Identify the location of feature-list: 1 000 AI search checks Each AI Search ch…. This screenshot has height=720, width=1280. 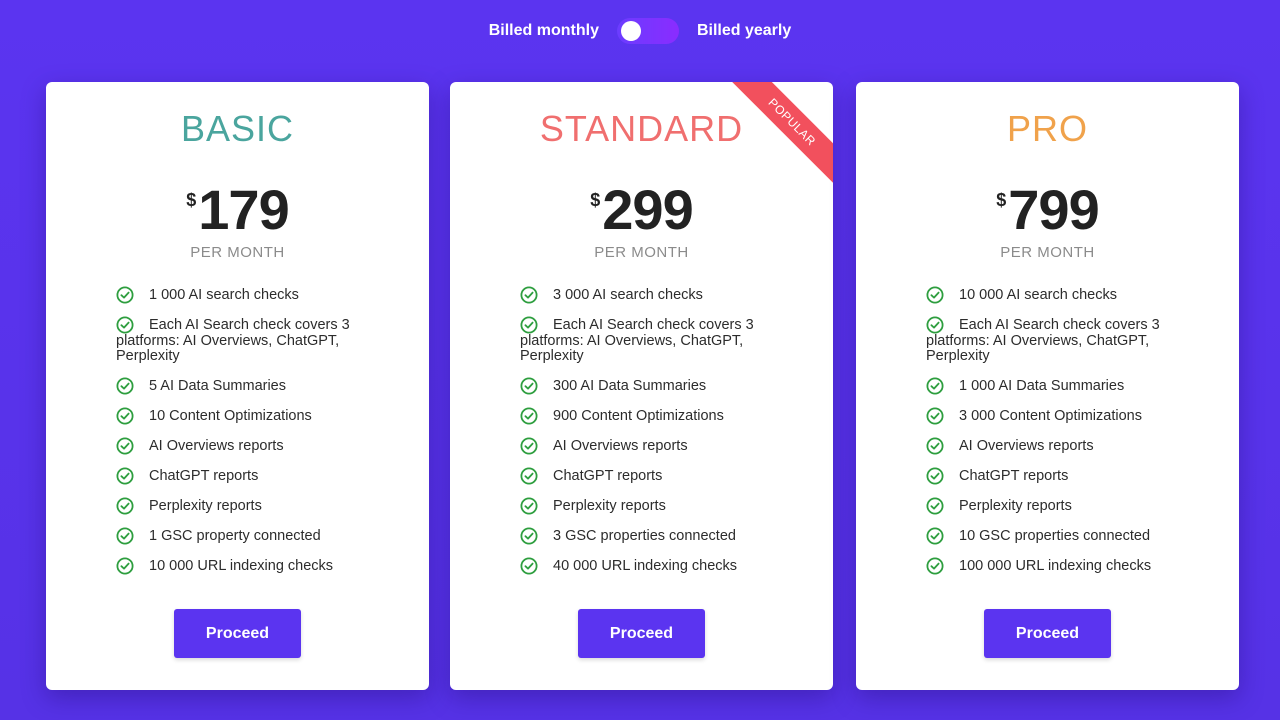
(246, 437).